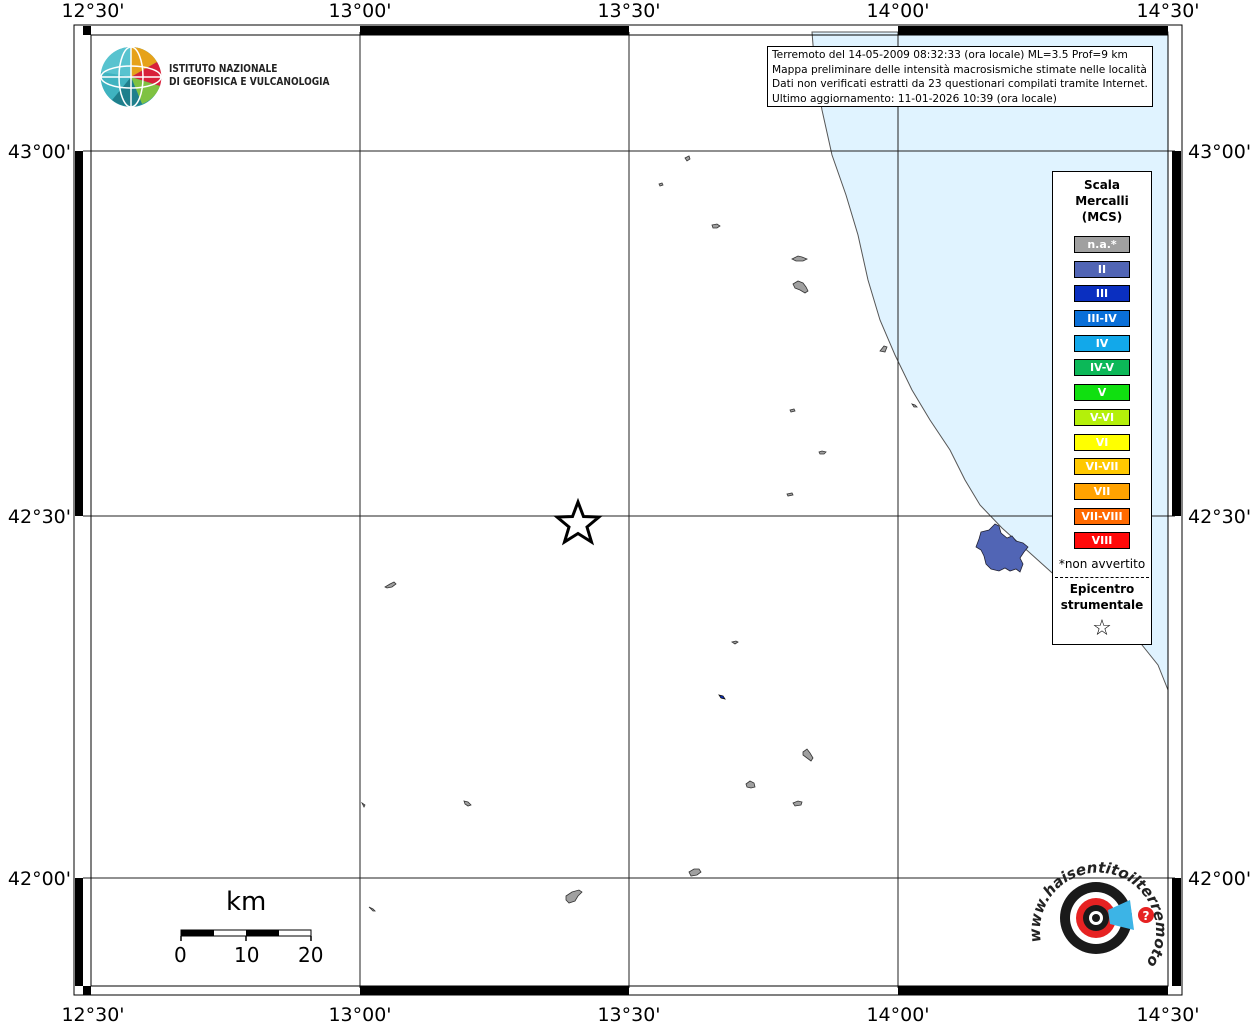 The width and height of the screenshot is (1254, 1024). What do you see at coordinates (1102, 588) in the screenshot?
I see `legend-epi-line: Epicentro` at bounding box center [1102, 588].